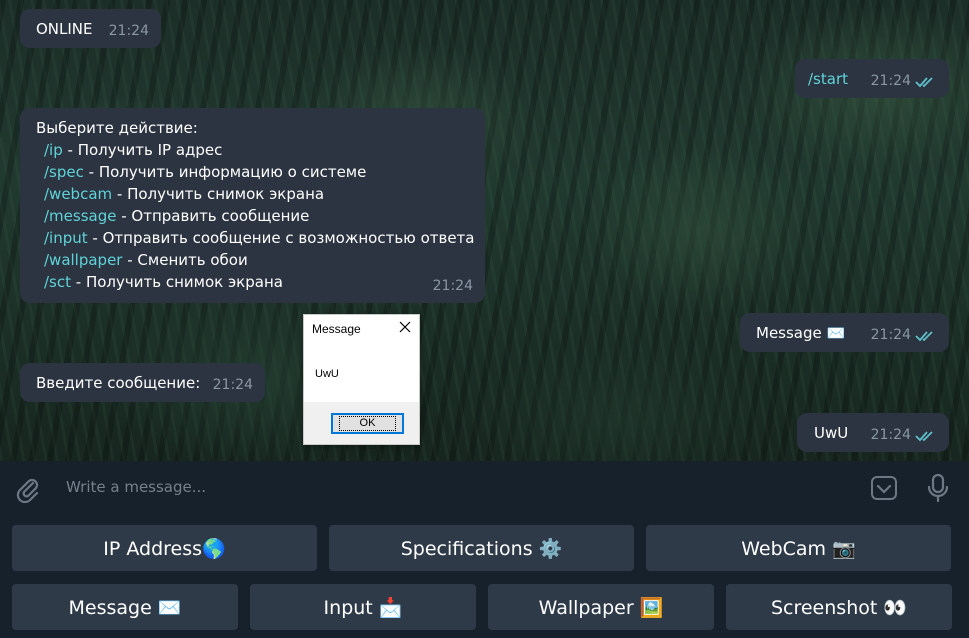 Image resolution: width=969 pixels, height=638 pixels. What do you see at coordinates (938, 488) in the screenshot?
I see `microphone-icon` at bounding box center [938, 488].